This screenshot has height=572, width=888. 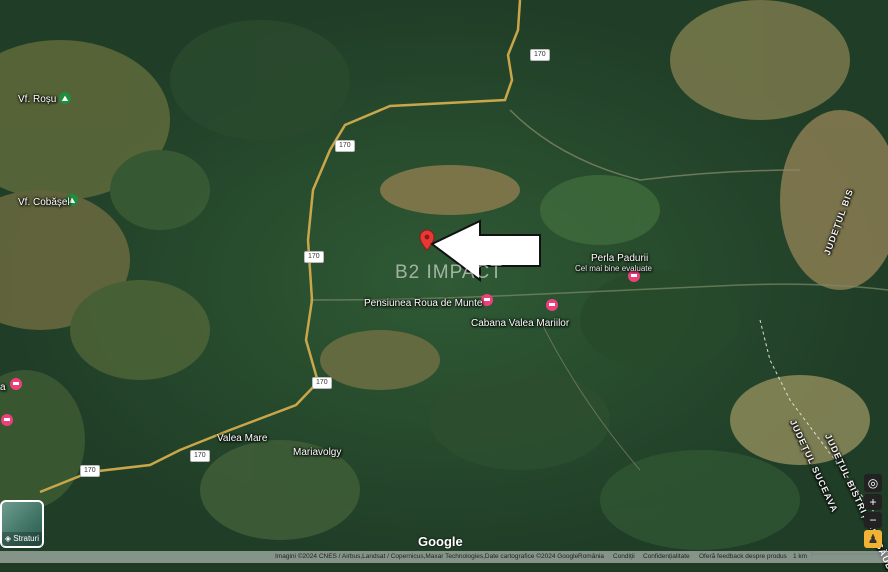 What do you see at coordinates (37, 99) in the screenshot?
I see `peak-label: Vf. Roșu` at bounding box center [37, 99].